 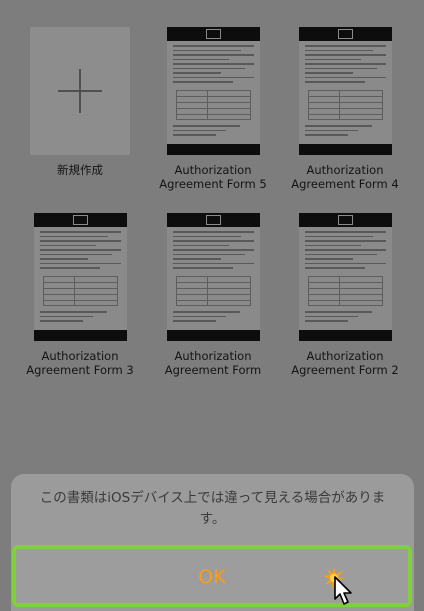 I want to click on alert-message: この書類はiOSデバイス上では違って見える場合があります。, so click(x=212, y=508).